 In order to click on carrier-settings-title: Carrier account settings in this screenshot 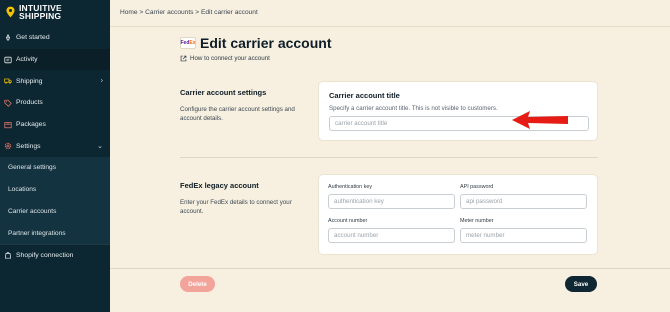, I will do `click(223, 92)`.